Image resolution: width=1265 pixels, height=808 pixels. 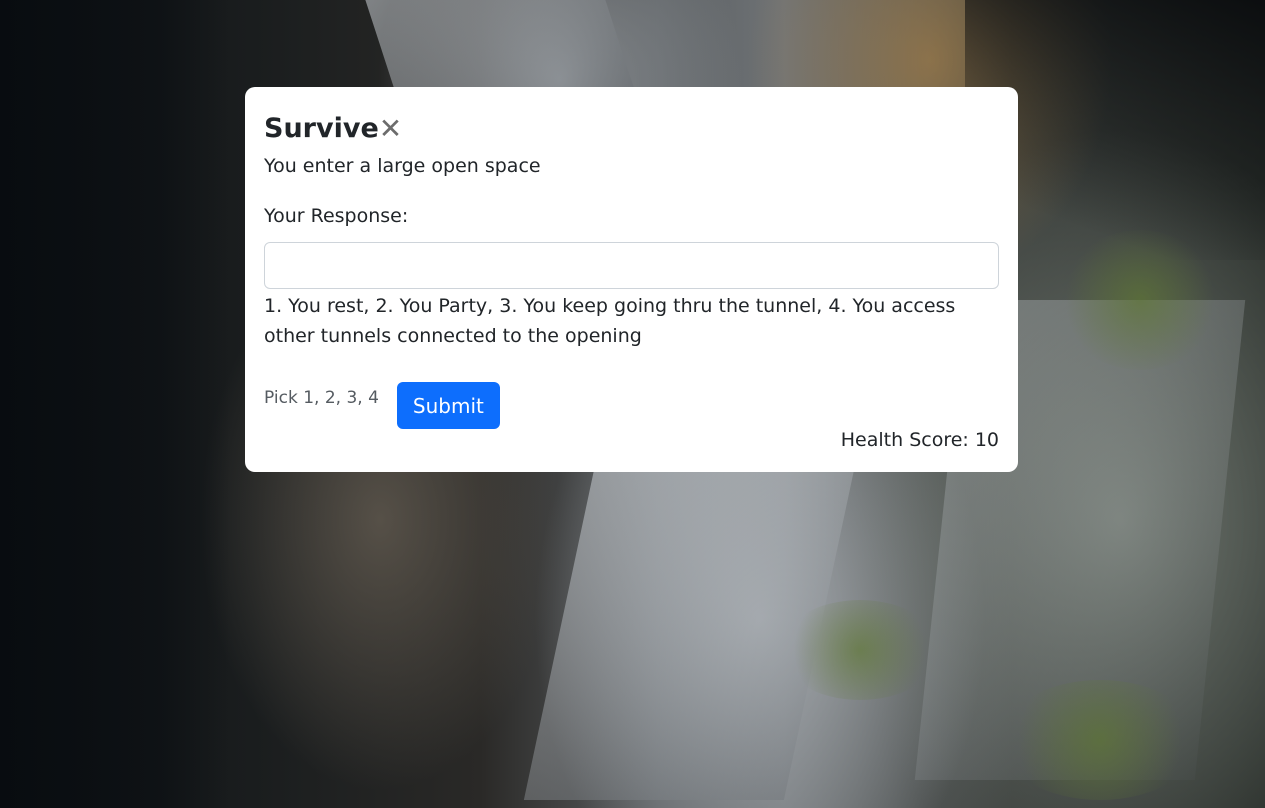 What do you see at coordinates (402, 166) in the screenshot?
I see `scene-description: You enter a large open space` at bounding box center [402, 166].